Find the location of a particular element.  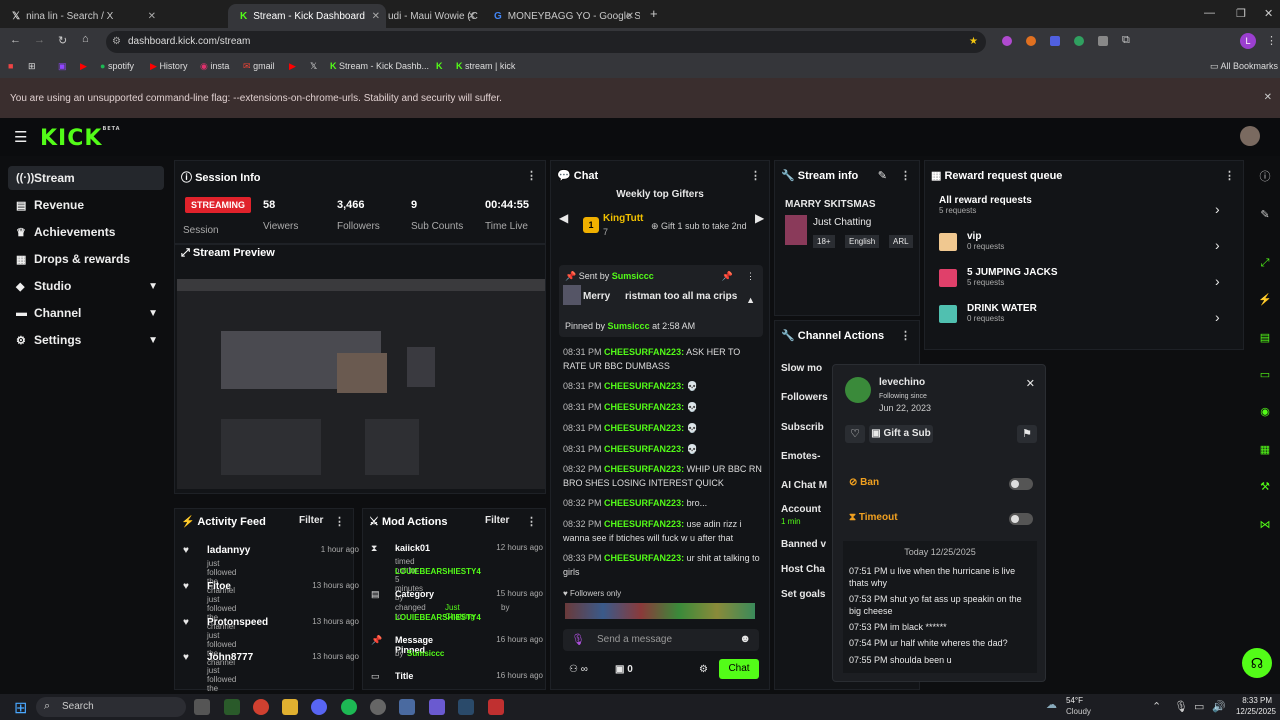

display-icon: ▭ is located at coordinates (1199, 706).